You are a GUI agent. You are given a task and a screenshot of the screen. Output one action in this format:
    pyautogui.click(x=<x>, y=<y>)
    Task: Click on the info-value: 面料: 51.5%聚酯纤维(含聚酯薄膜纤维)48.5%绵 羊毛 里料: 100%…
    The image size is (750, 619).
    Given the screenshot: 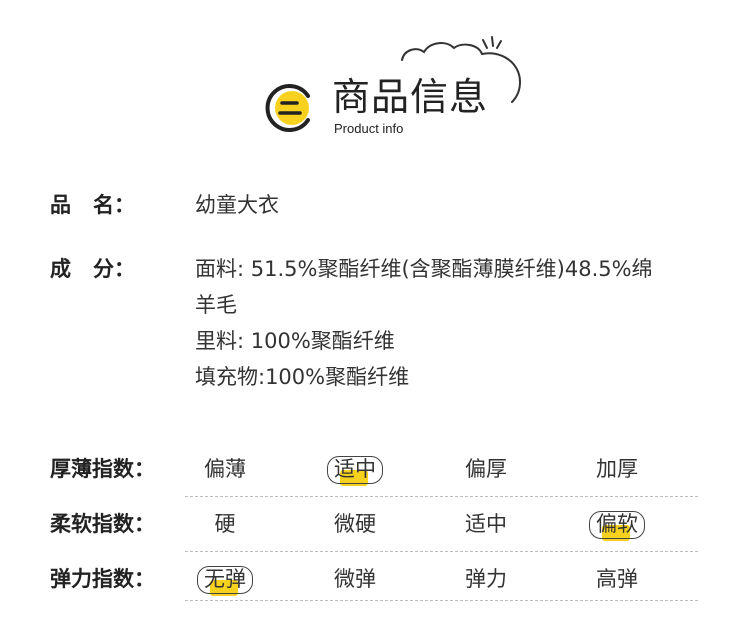 What is the action you would take?
    pyautogui.click(x=424, y=323)
    